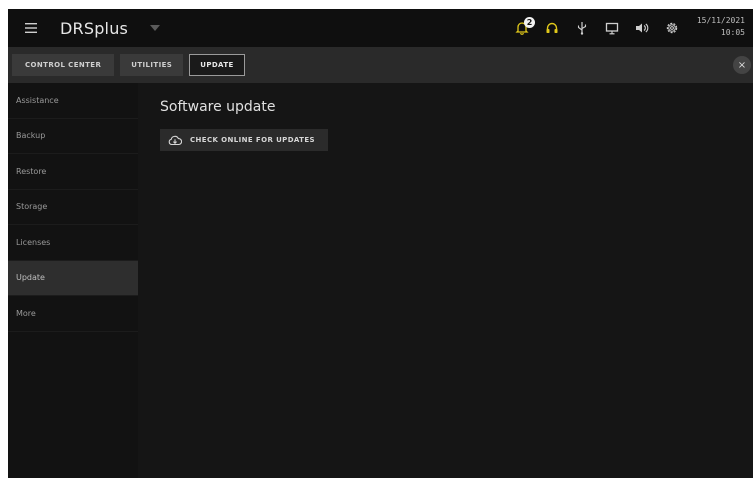 This screenshot has height=478, width=753. Describe the element at coordinates (73, 136) in the screenshot. I see `sidebar-item-backup: Backup` at that location.